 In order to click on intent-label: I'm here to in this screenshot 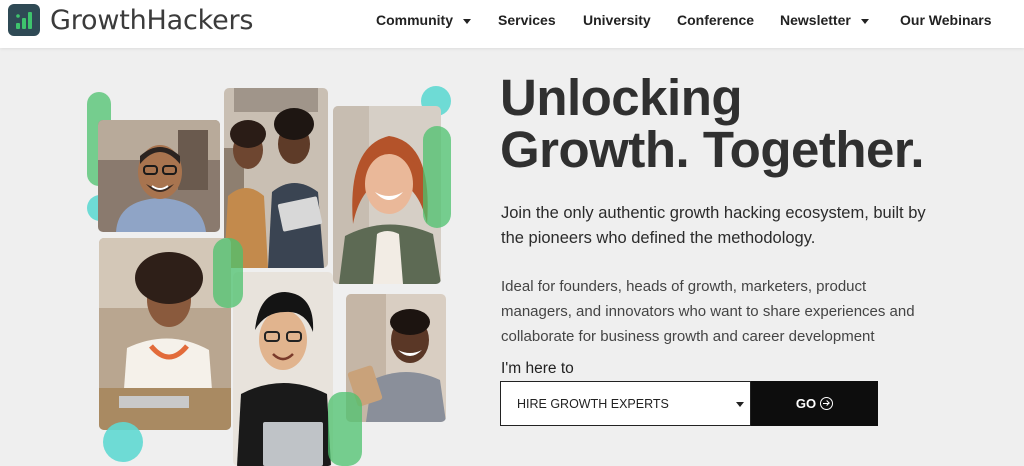, I will do `click(537, 368)`.